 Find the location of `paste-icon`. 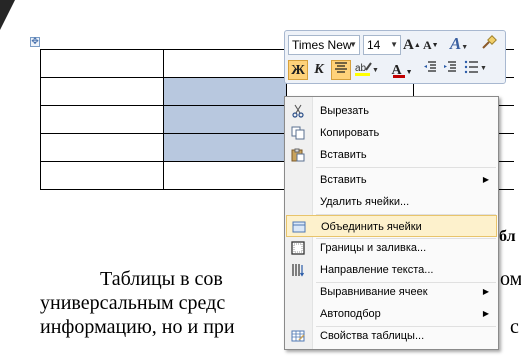

paste-icon is located at coordinates (298, 155).